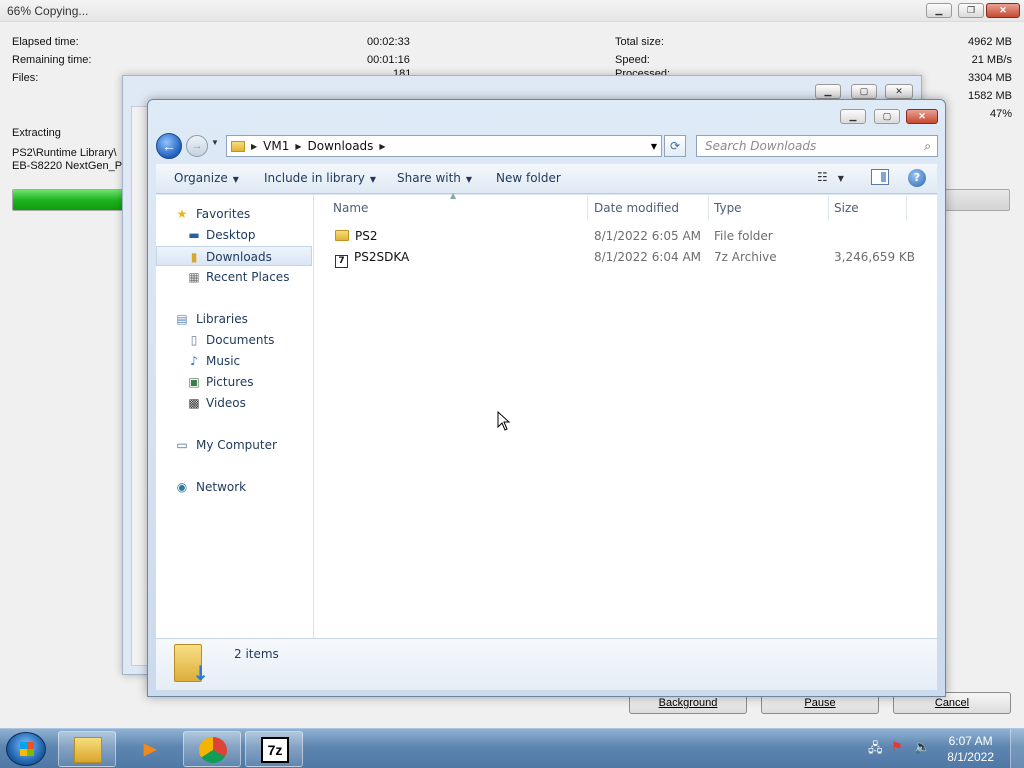 The image size is (1024, 768). I want to click on processed-value: 3304 MB, so click(989, 78).